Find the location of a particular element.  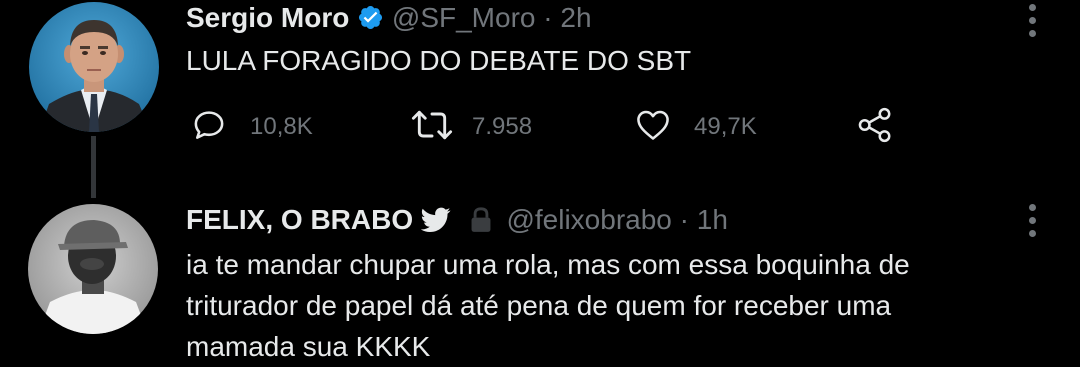

reply-button: 10,8K is located at coordinates (251, 127).